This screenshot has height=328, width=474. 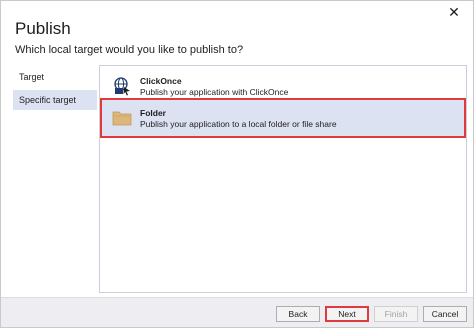 What do you see at coordinates (55, 100) in the screenshot?
I see `nav-item-specific-target: Specific target` at bounding box center [55, 100].